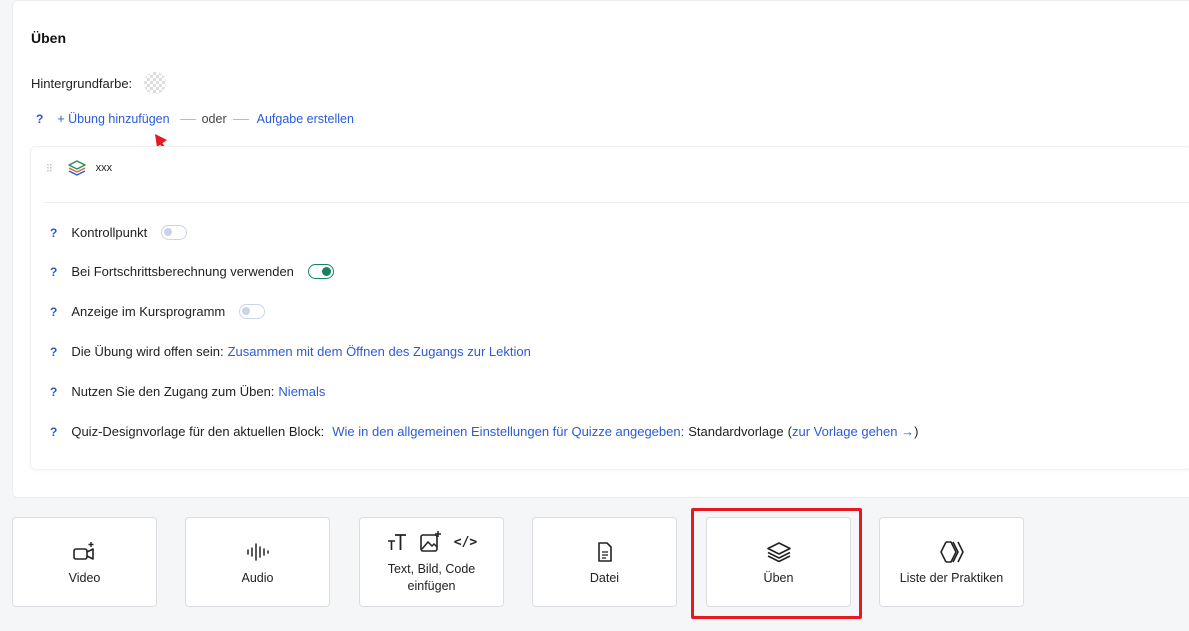 The height and width of the screenshot is (631, 1189). I want to click on insert-text-image-code-tile: </> Text, Bild, Code einfügen, so click(431, 562).